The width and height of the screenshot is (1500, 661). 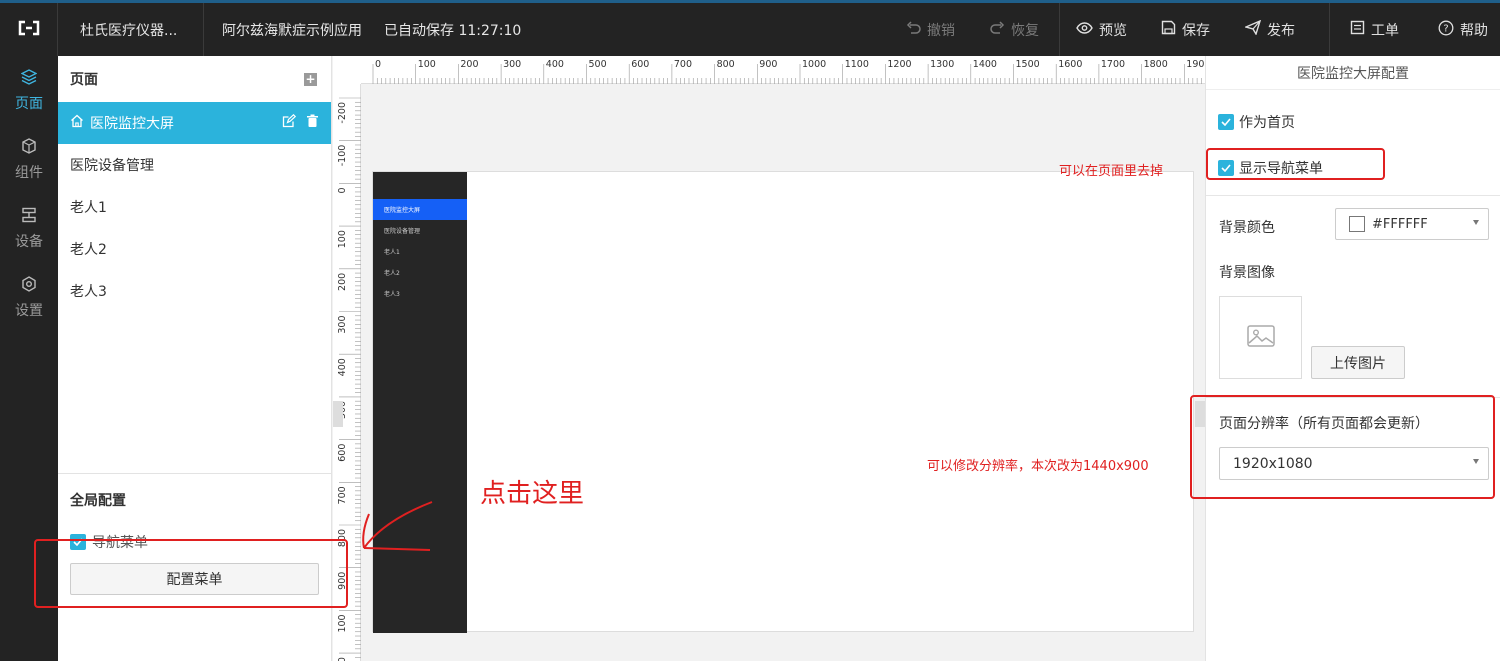 What do you see at coordinates (768, 64) in the screenshot?
I see `ruler-tick-label: 900` at bounding box center [768, 64].